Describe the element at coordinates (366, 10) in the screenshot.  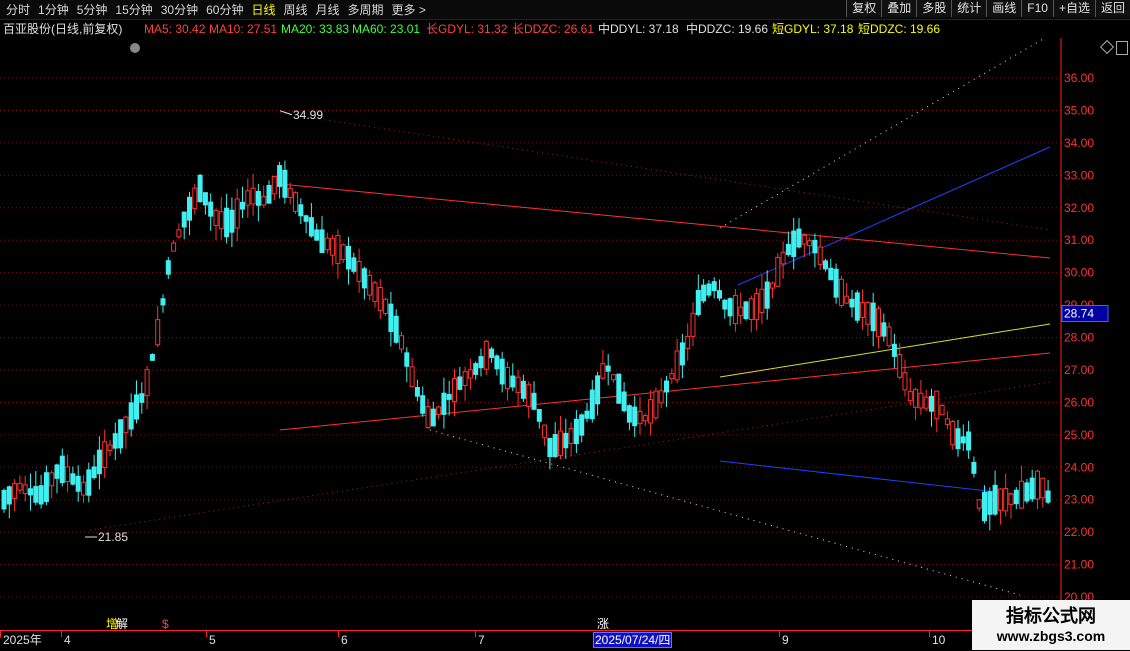
I see `tab-period-9: 多周期` at that location.